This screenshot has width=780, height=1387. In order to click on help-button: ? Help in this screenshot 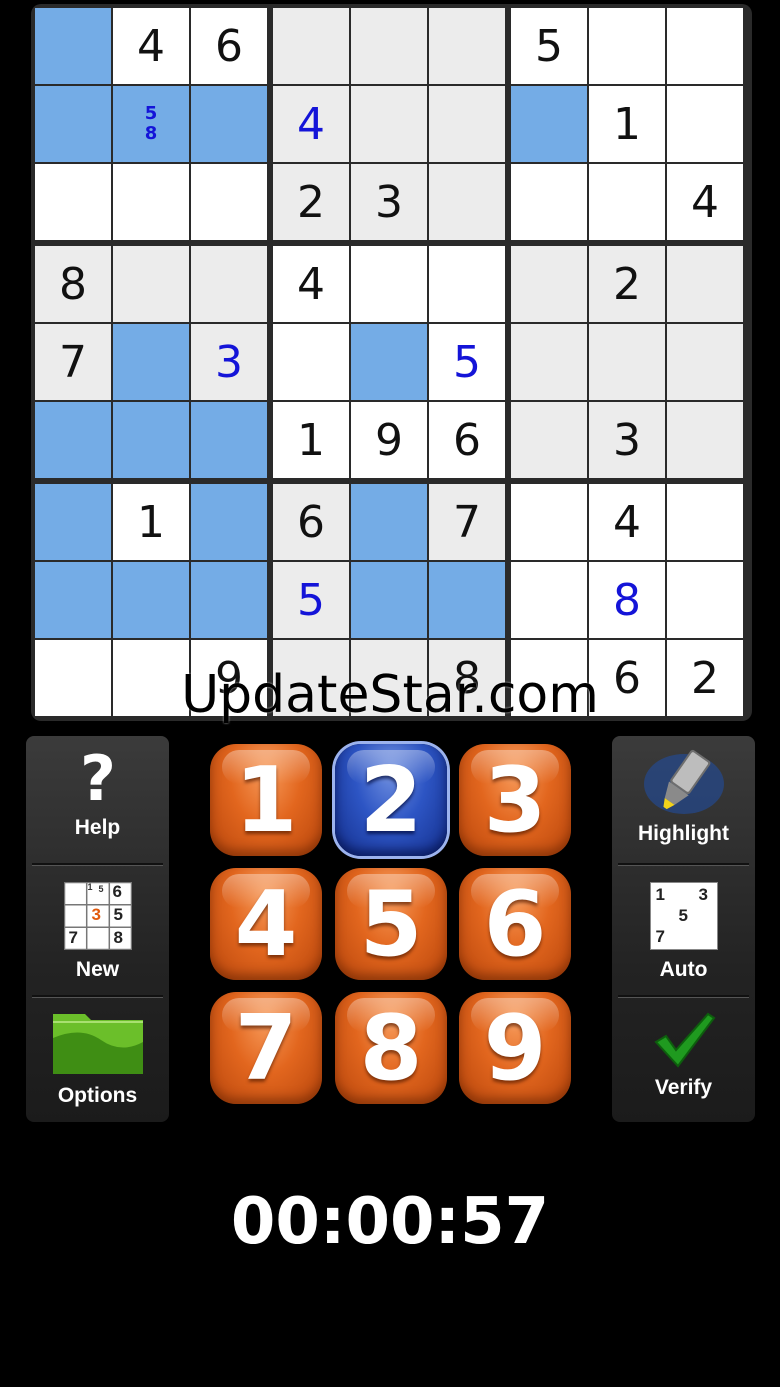, I will do `click(97, 804)`.